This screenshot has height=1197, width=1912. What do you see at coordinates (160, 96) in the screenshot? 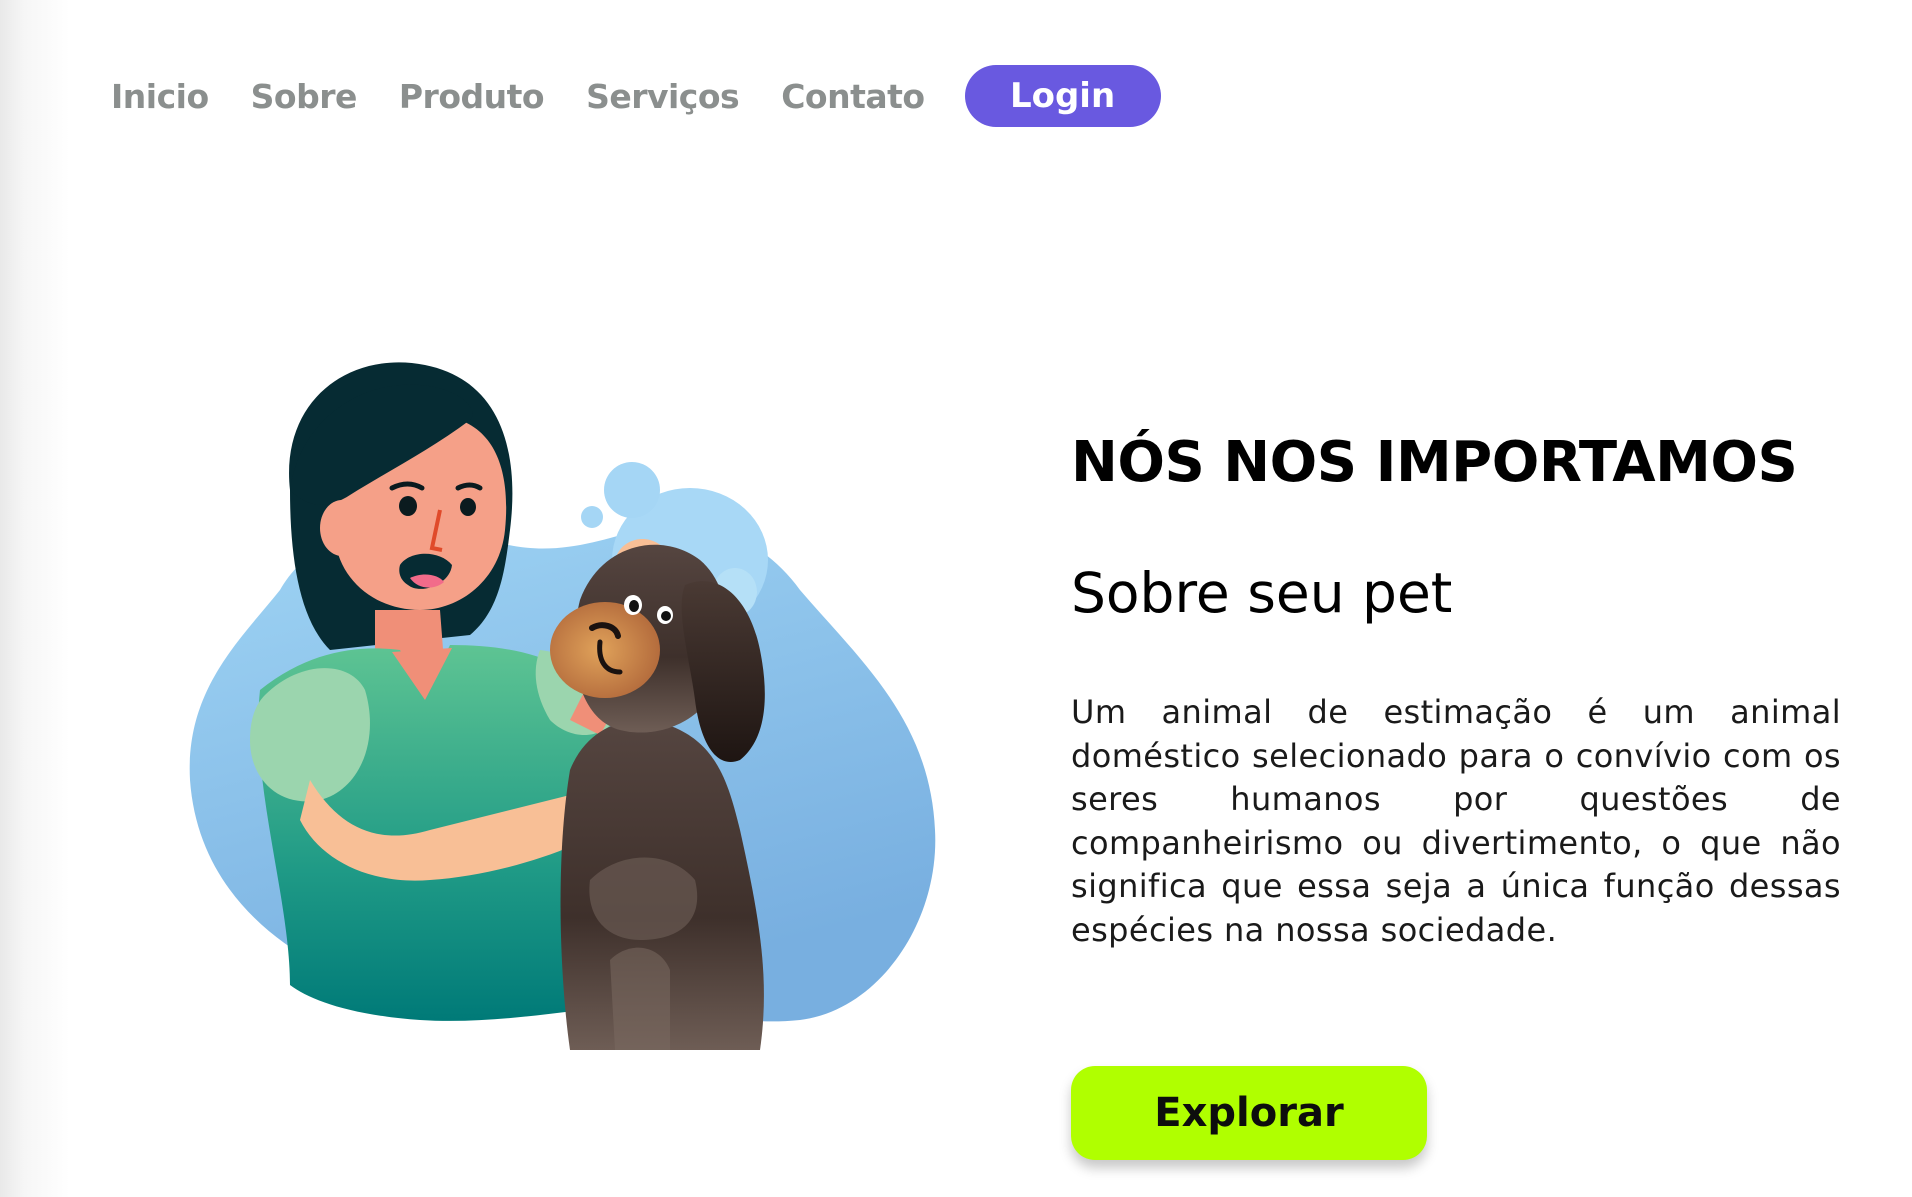
I see `nav-link-inicio: Inicio` at bounding box center [160, 96].